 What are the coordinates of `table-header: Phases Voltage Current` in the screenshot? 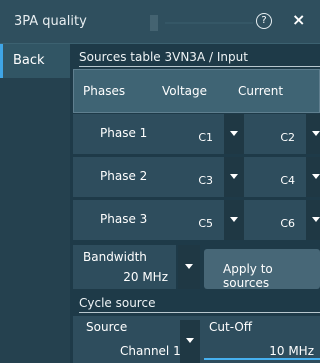 It's located at (196, 91).